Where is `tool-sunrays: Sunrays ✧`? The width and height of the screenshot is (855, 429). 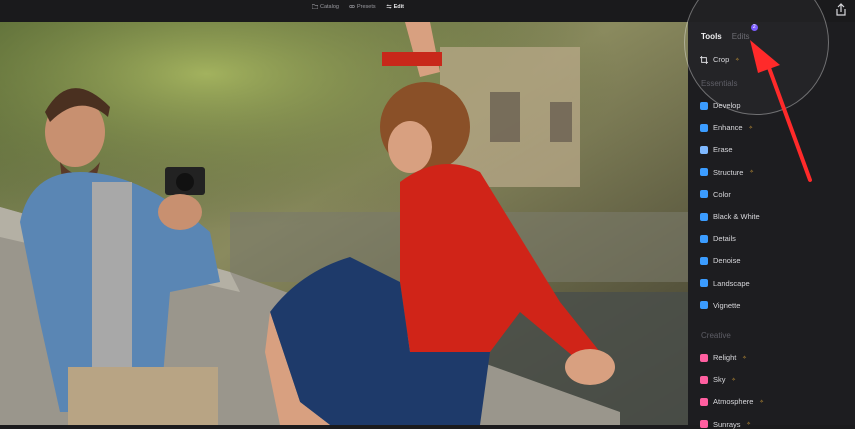 tool-sunrays: Sunrays ✧ is located at coordinates (725, 424).